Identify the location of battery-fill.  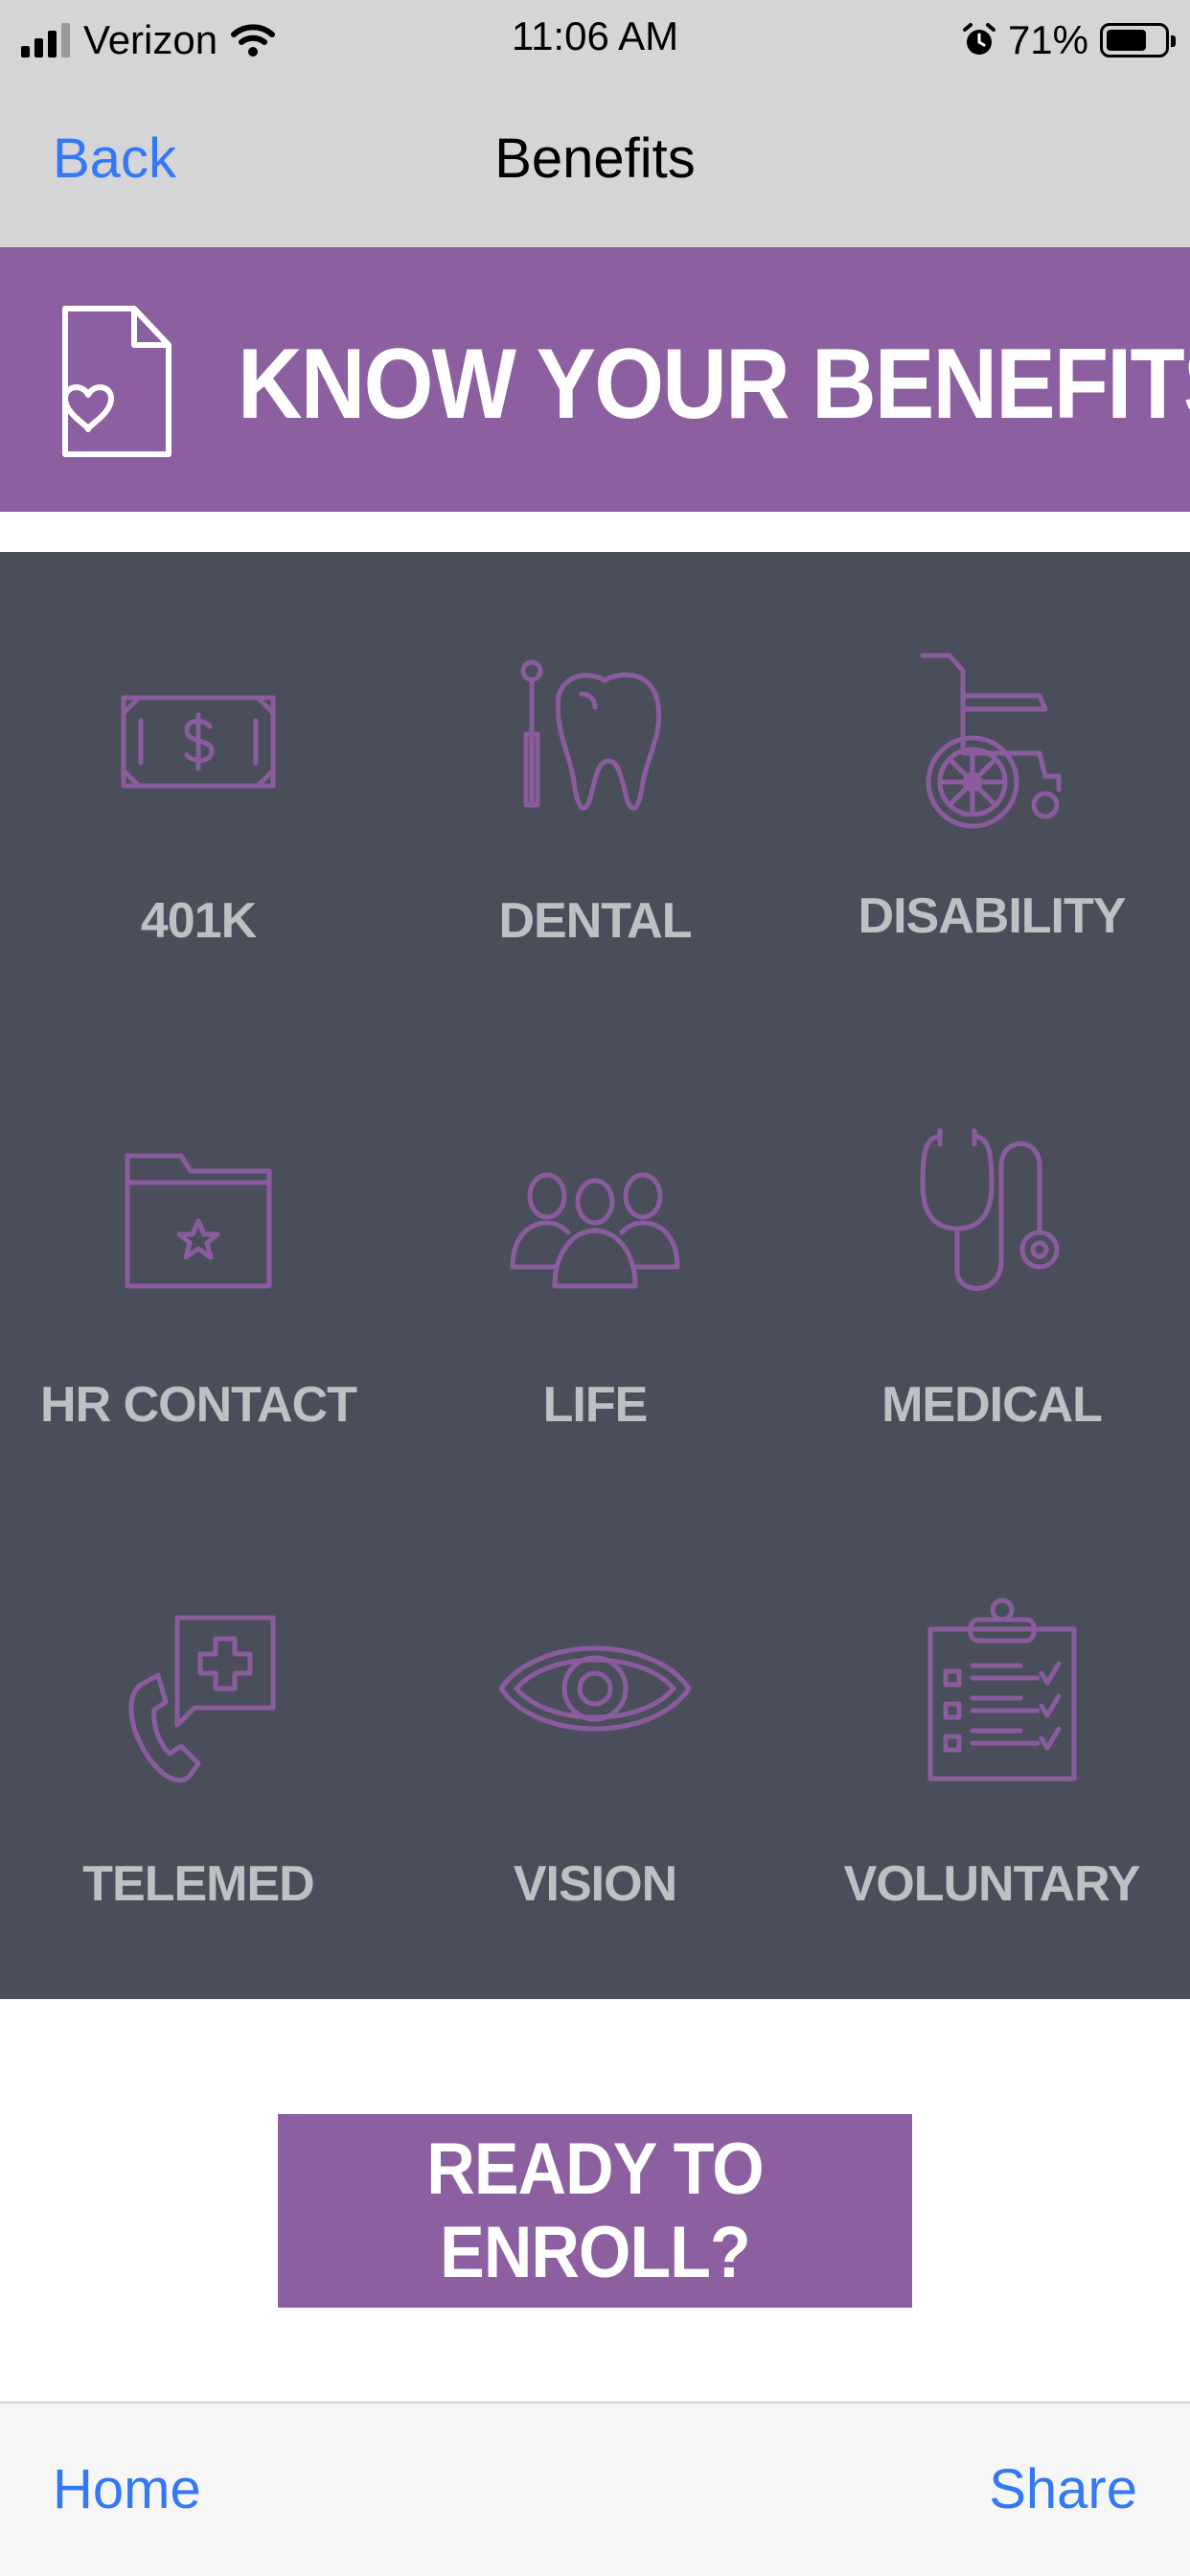
(1127, 40).